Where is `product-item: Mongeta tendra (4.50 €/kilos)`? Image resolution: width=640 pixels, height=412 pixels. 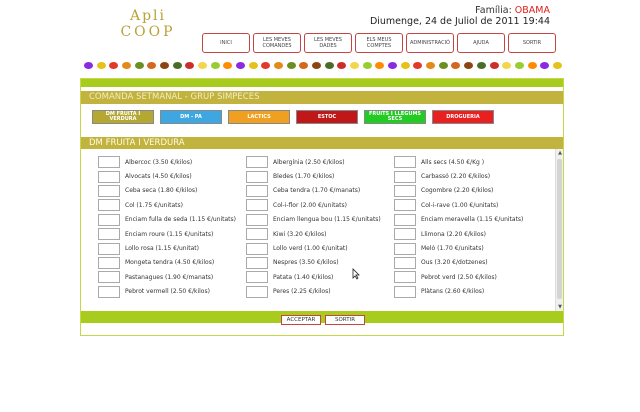
product-item: Mongeta tendra (4.50 €/kilos) is located at coordinates (167, 263).